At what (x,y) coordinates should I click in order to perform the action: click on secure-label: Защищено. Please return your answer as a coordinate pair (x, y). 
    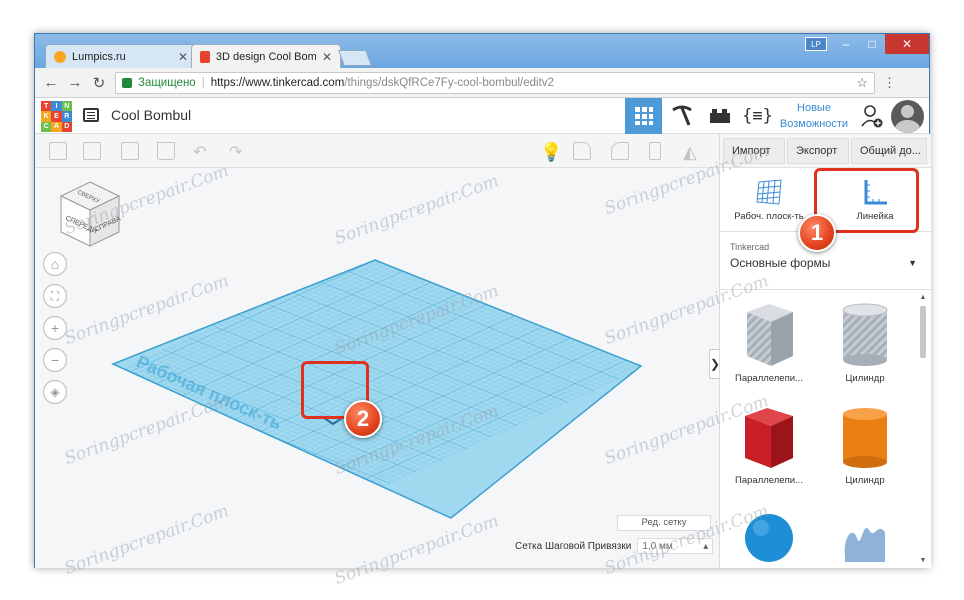
    Looking at the image, I should click on (167, 82).